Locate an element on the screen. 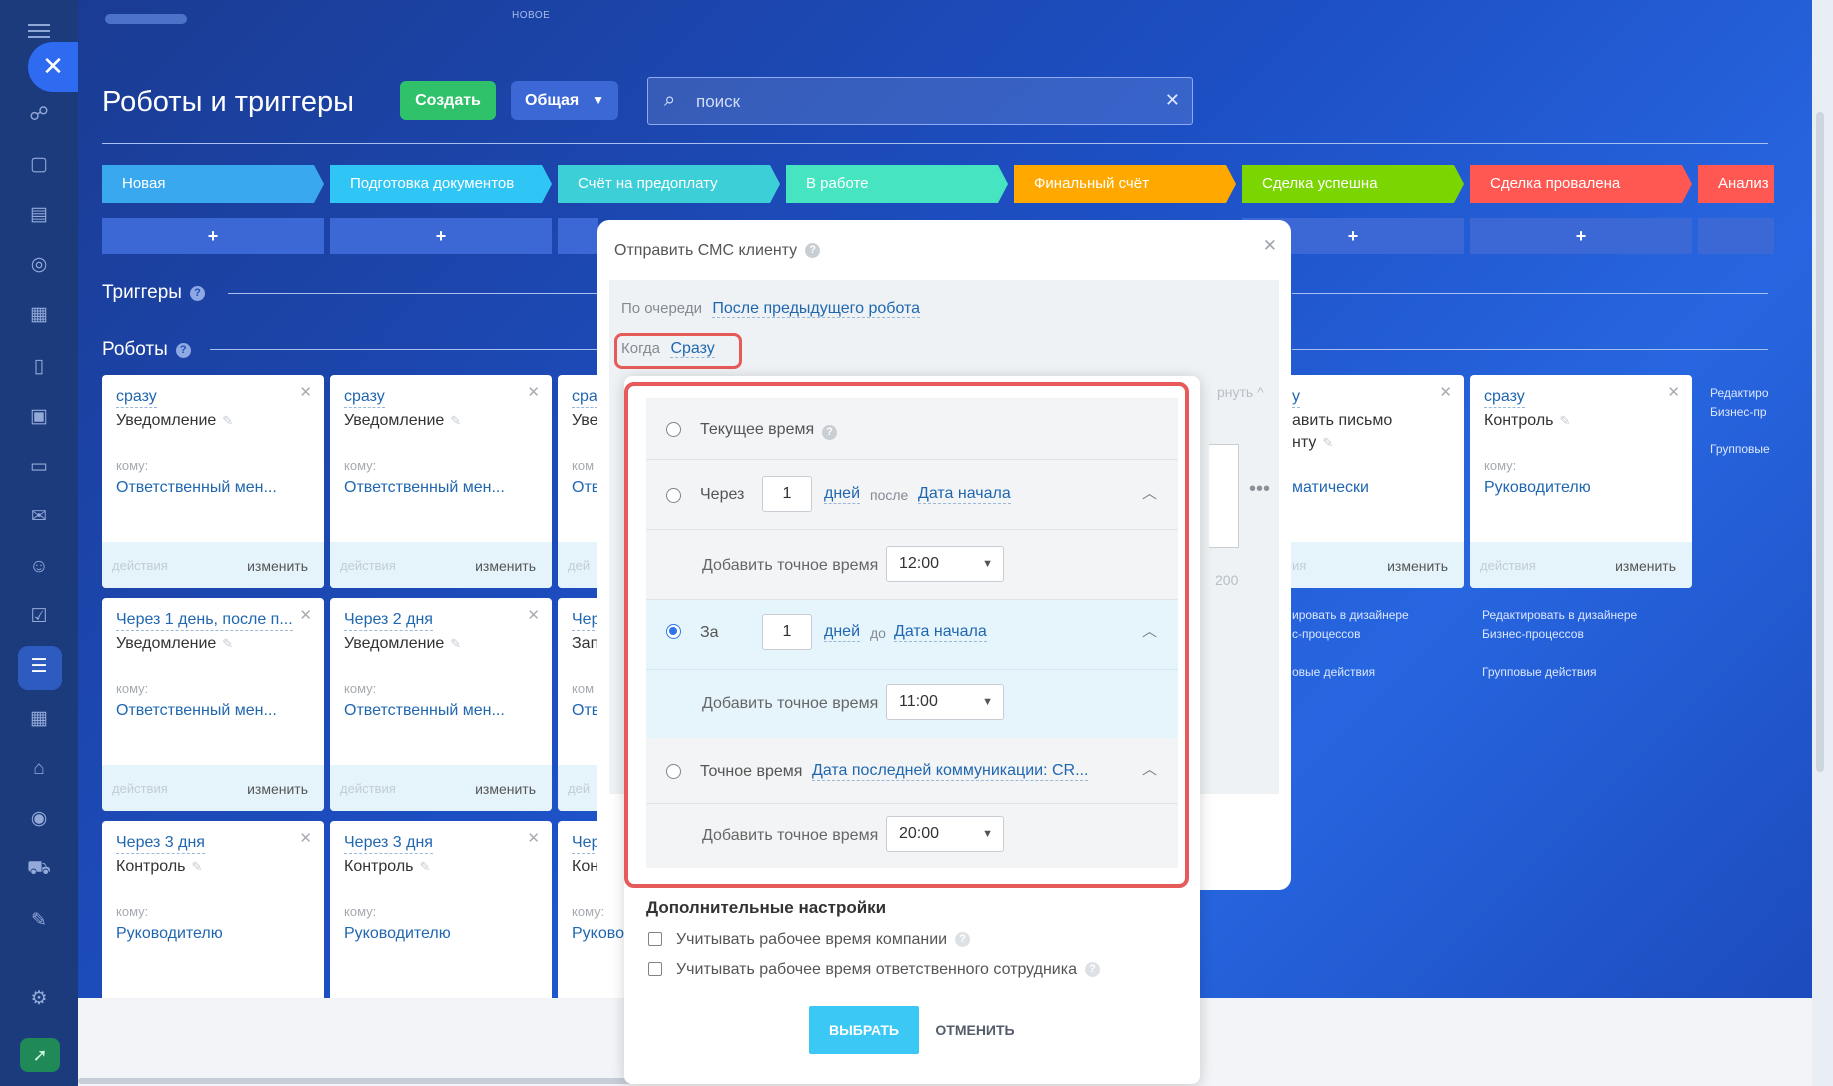 The height and width of the screenshot is (1086, 1833). search-box: ⌕ ✕ is located at coordinates (920, 101).